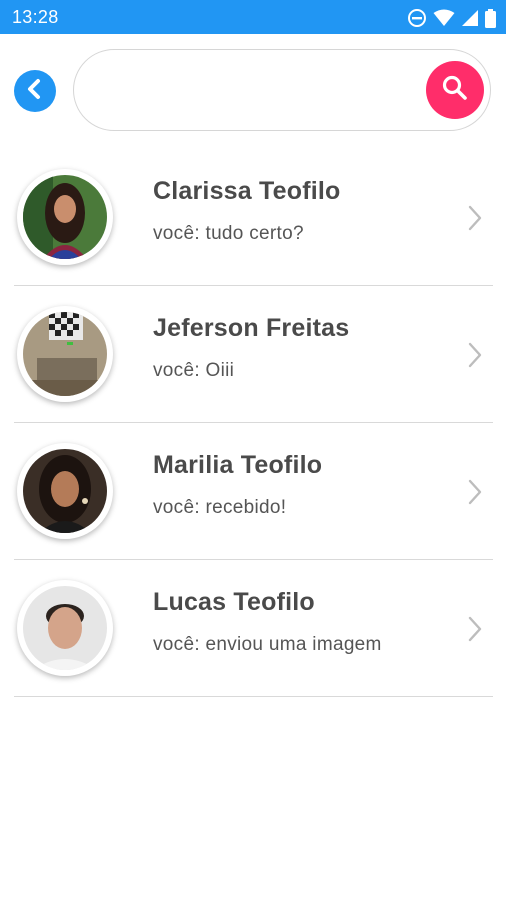 Image resolution: width=506 pixels, height=900 pixels. I want to click on search-box, so click(282, 90).